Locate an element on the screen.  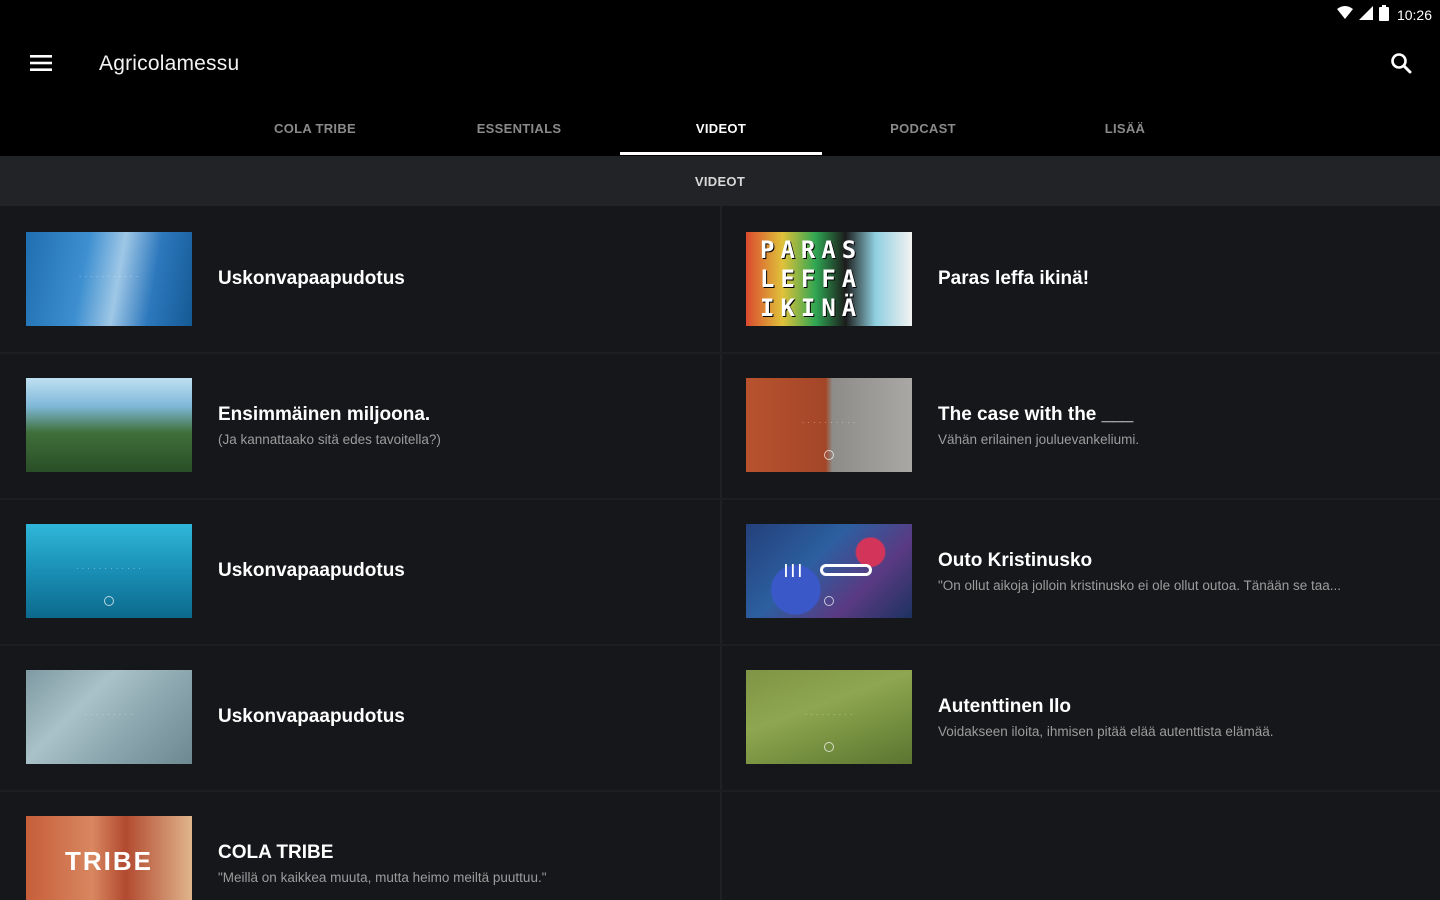
video-text: Paras leffa ikinä! is located at coordinates (1179, 279).